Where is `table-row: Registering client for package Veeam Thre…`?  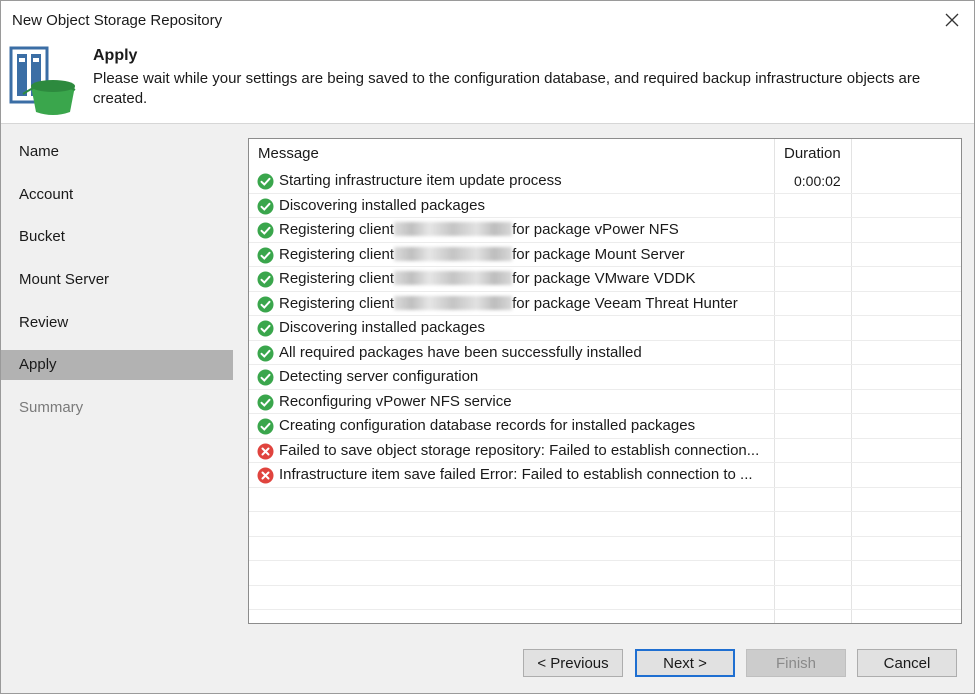
table-row: Registering client for package Veeam Thre… is located at coordinates (605, 304).